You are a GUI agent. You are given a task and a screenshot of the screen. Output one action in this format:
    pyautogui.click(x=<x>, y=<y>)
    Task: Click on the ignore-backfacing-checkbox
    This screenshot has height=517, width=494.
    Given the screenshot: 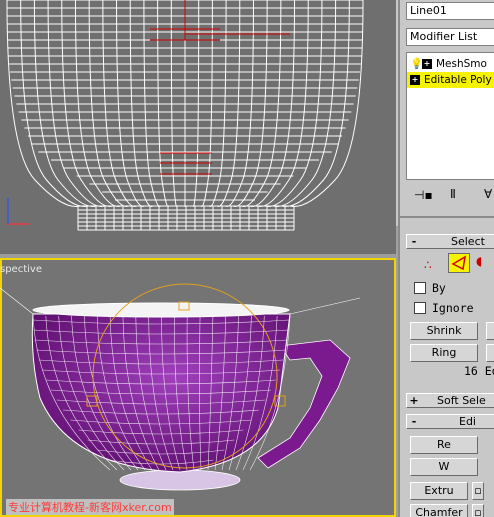 What is the action you would take?
    pyautogui.click(x=420, y=308)
    